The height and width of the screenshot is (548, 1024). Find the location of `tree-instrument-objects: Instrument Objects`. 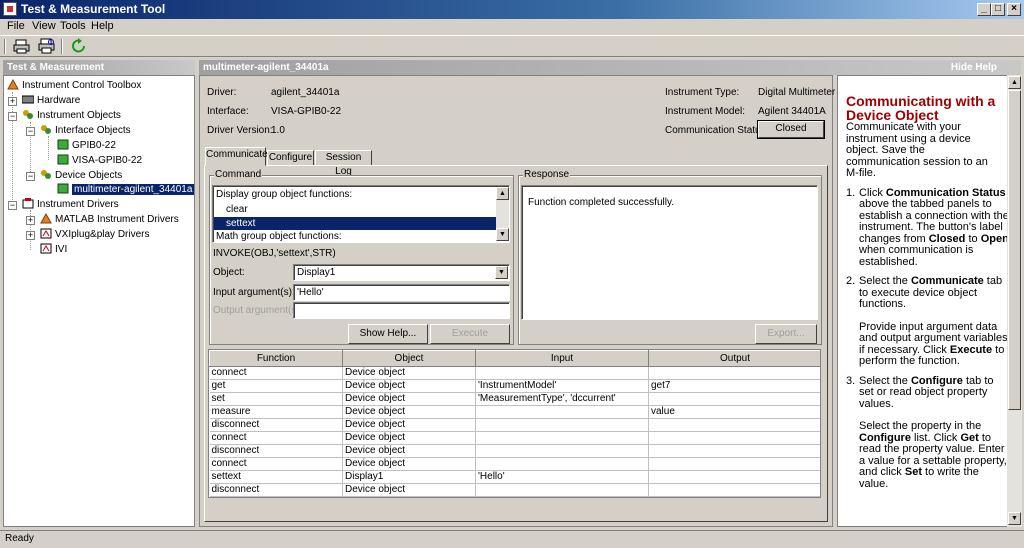

tree-instrument-objects: Instrument Objects is located at coordinates (71, 116).